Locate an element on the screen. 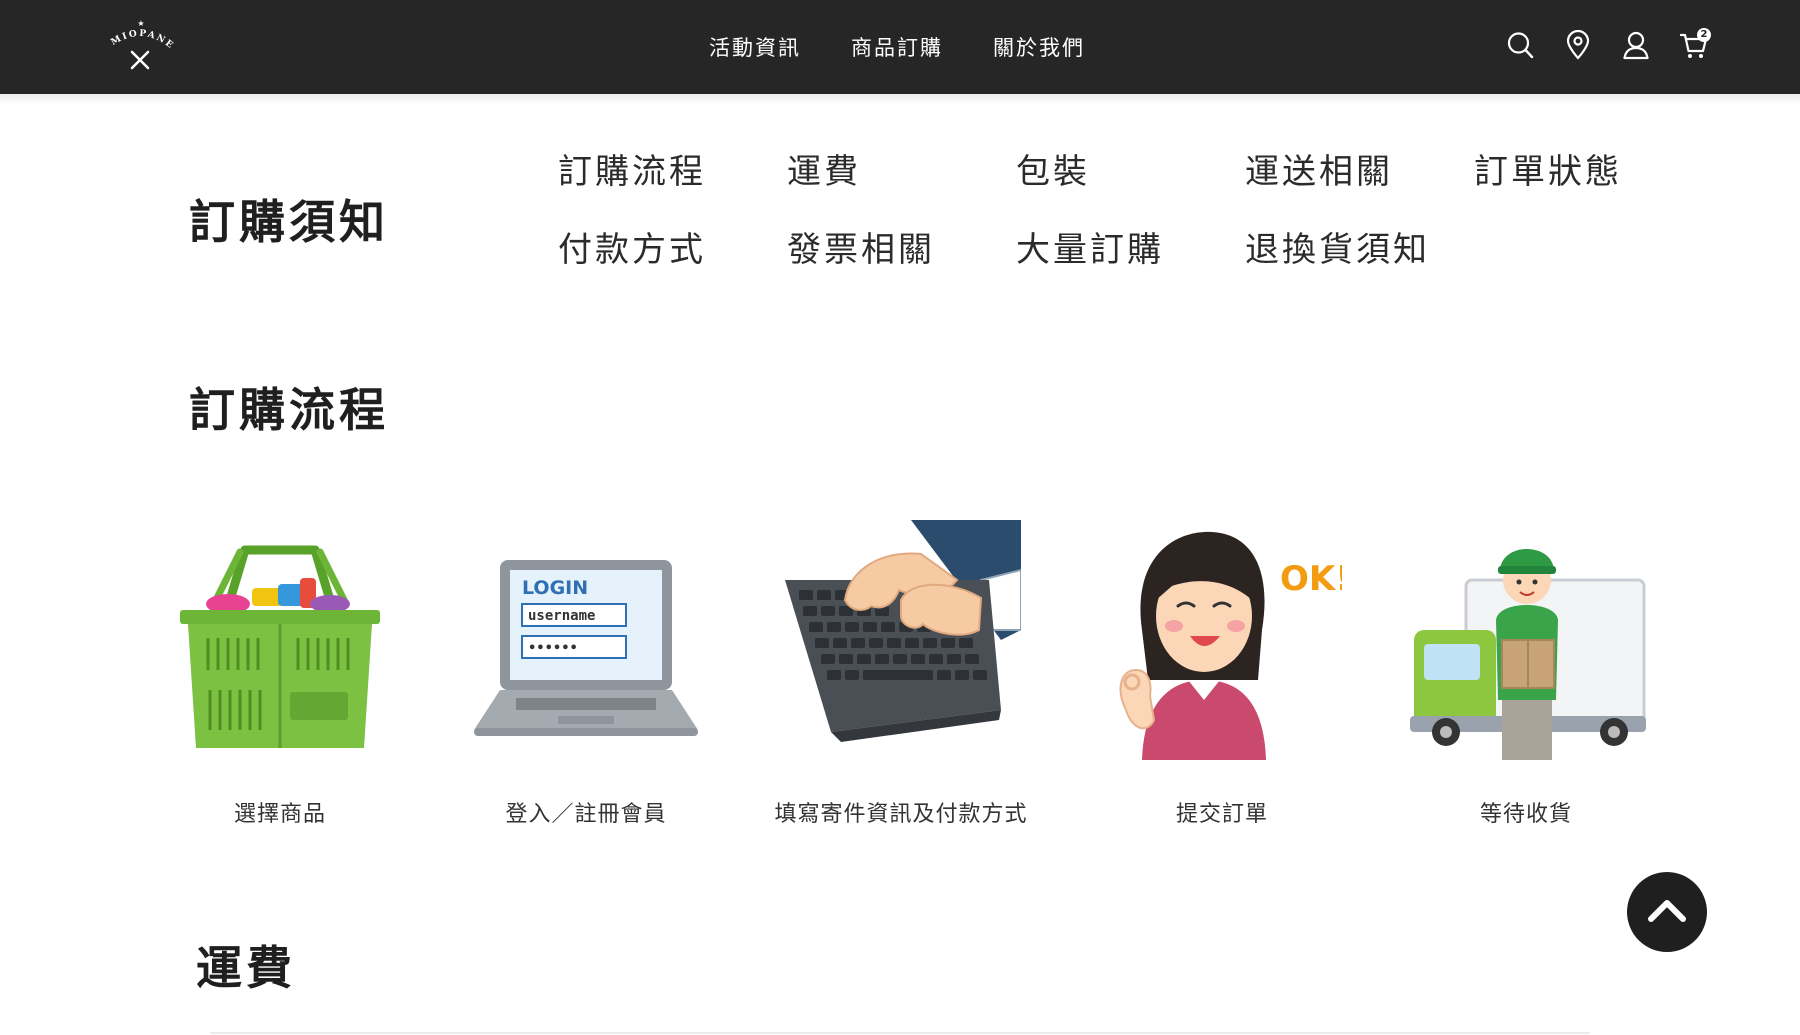  step-caption: 等待收貨 is located at coordinates (1525, 814).